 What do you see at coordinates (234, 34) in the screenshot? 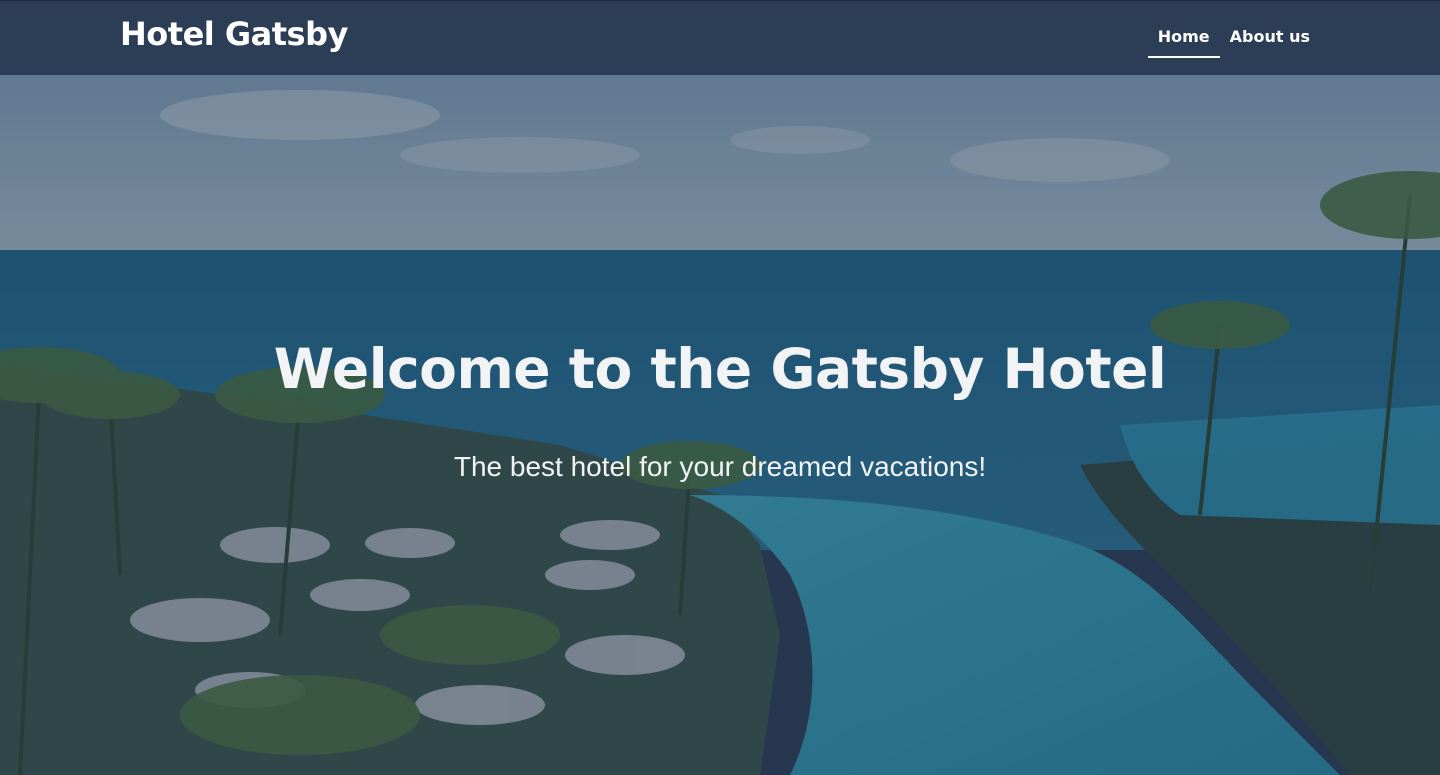
I see `brand-logo: Hotel Gatsby` at bounding box center [234, 34].